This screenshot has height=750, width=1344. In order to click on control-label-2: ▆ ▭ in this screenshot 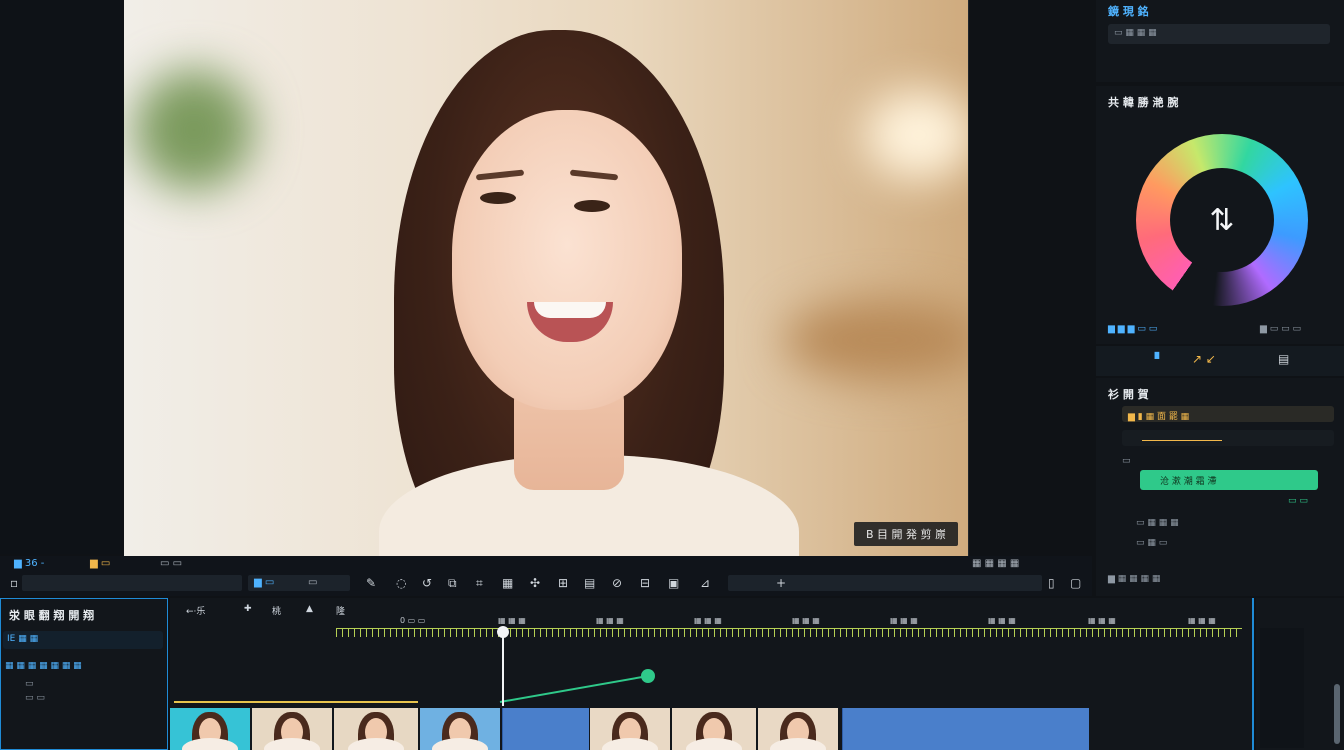, I will do `click(100, 563)`.